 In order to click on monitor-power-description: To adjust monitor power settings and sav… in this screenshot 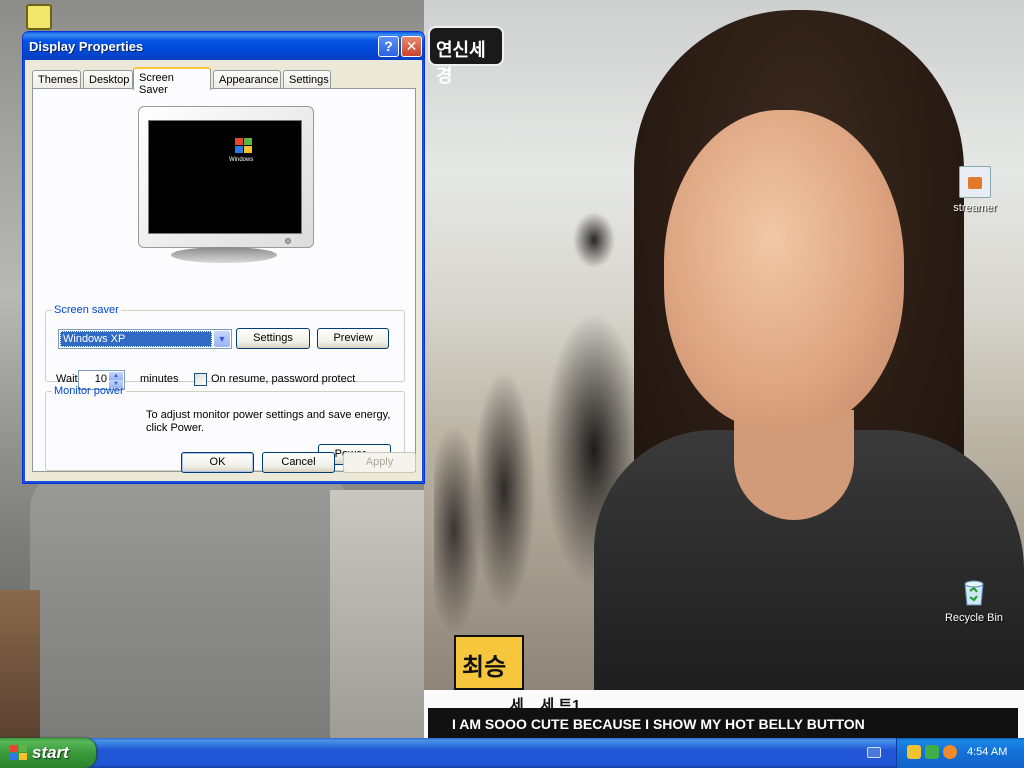, I will do `click(268, 421)`.